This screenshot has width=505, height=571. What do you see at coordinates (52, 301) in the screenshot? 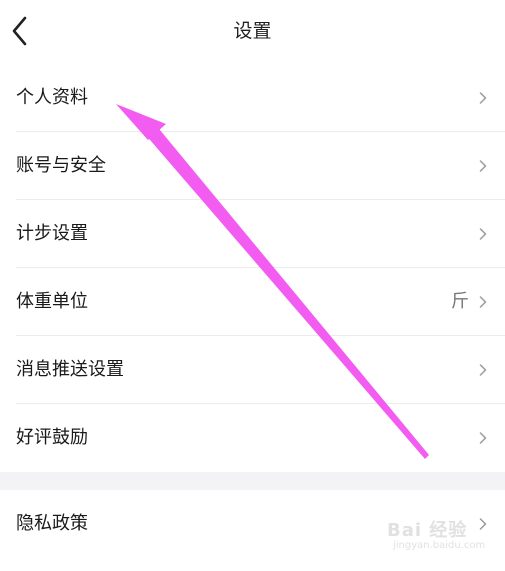
I see `settings-item-label: 体重单位` at bounding box center [52, 301].